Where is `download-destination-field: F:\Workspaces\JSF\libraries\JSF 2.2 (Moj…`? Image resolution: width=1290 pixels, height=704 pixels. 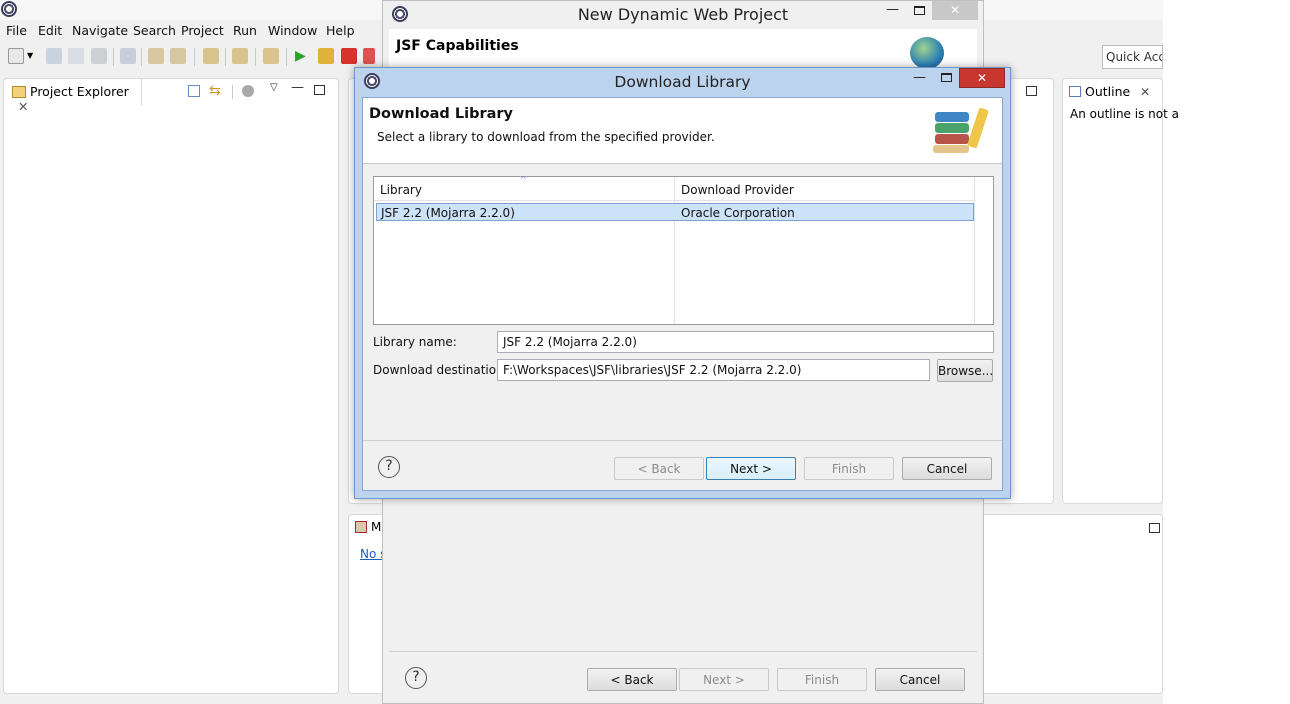 download-destination-field: F:\Workspaces\JSF\libraries\JSF 2.2 (Moj… is located at coordinates (713, 370).